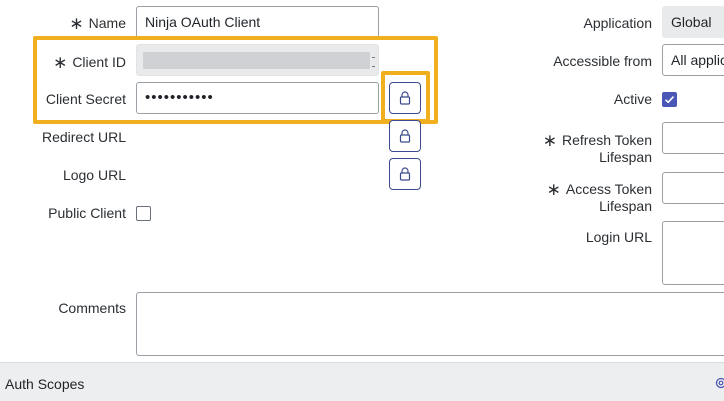 The width and height of the screenshot is (724, 401). What do you see at coordinates (235, 80) in the screenshot?
I see `credentials-highlight` at bounding box center [235, 80].